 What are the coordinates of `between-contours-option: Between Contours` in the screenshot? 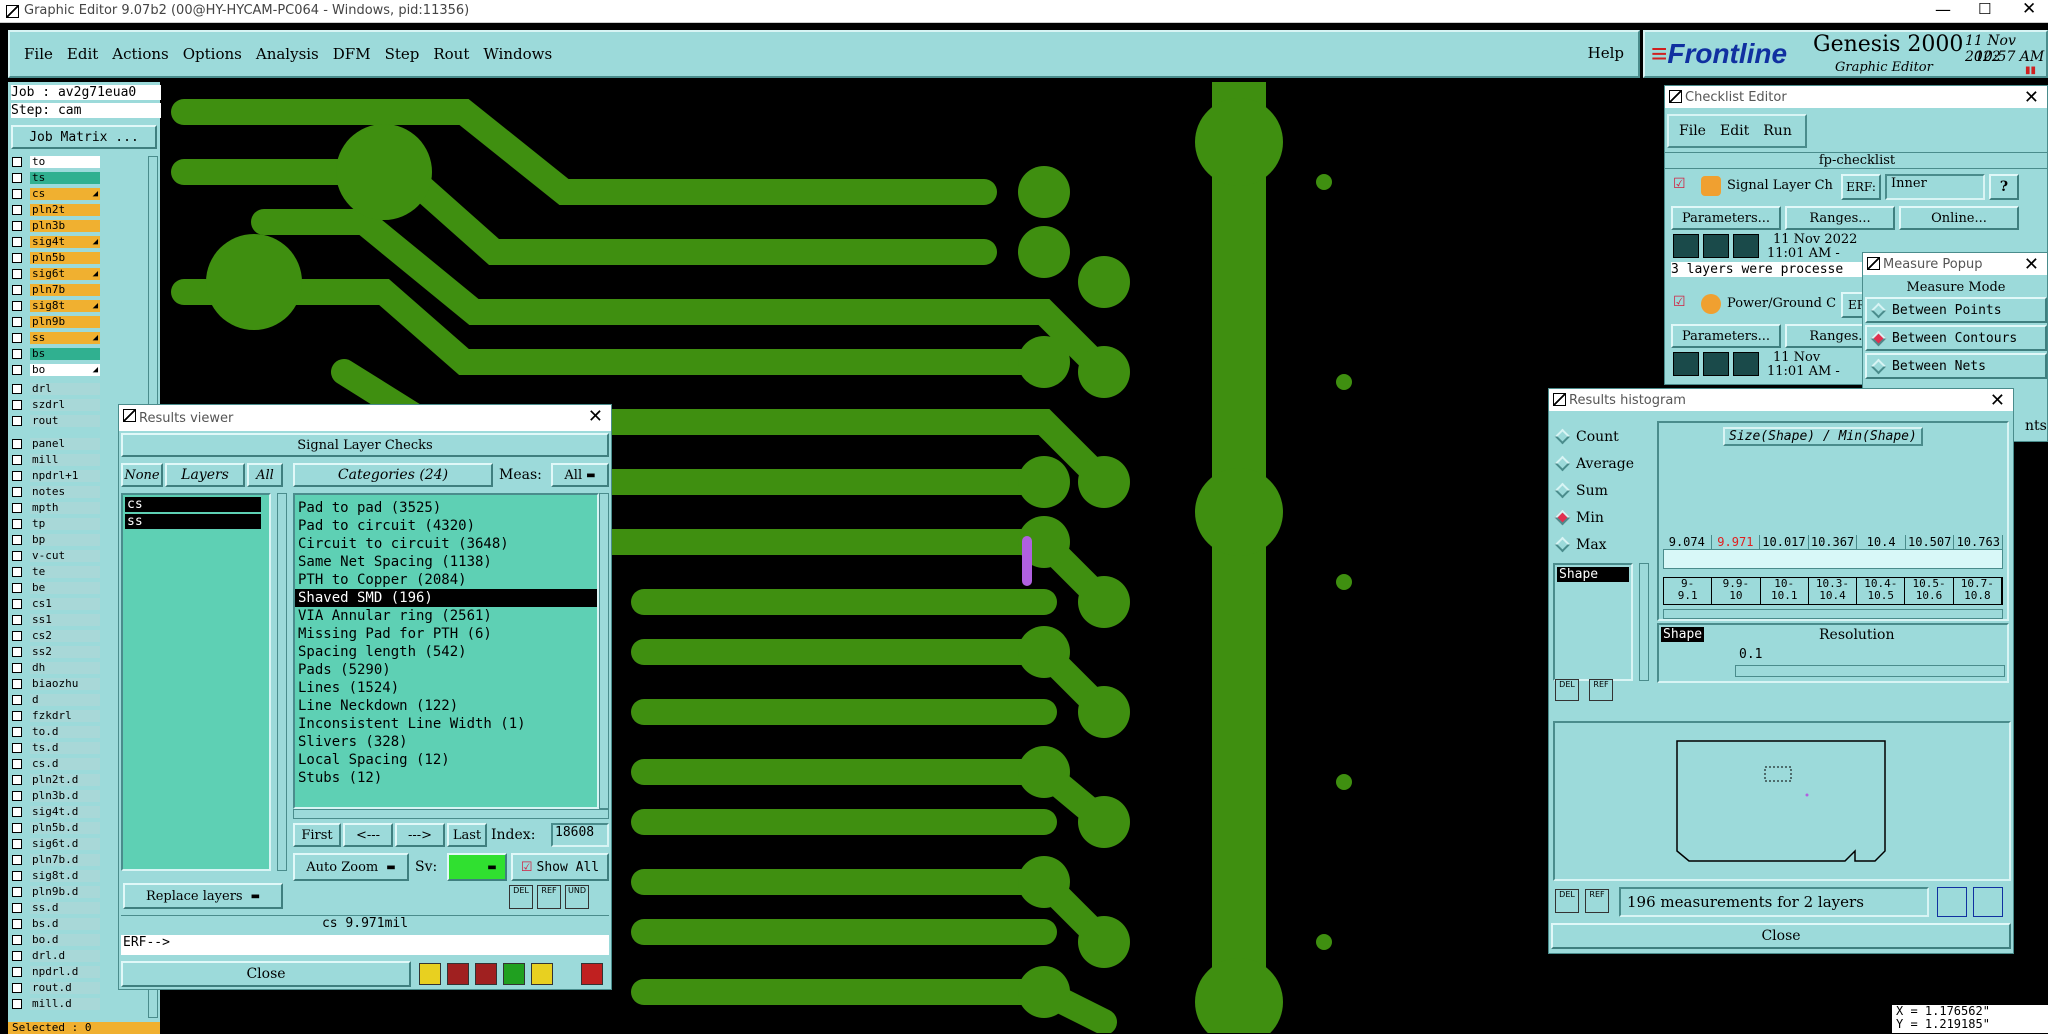 It's located at (1956, 338).